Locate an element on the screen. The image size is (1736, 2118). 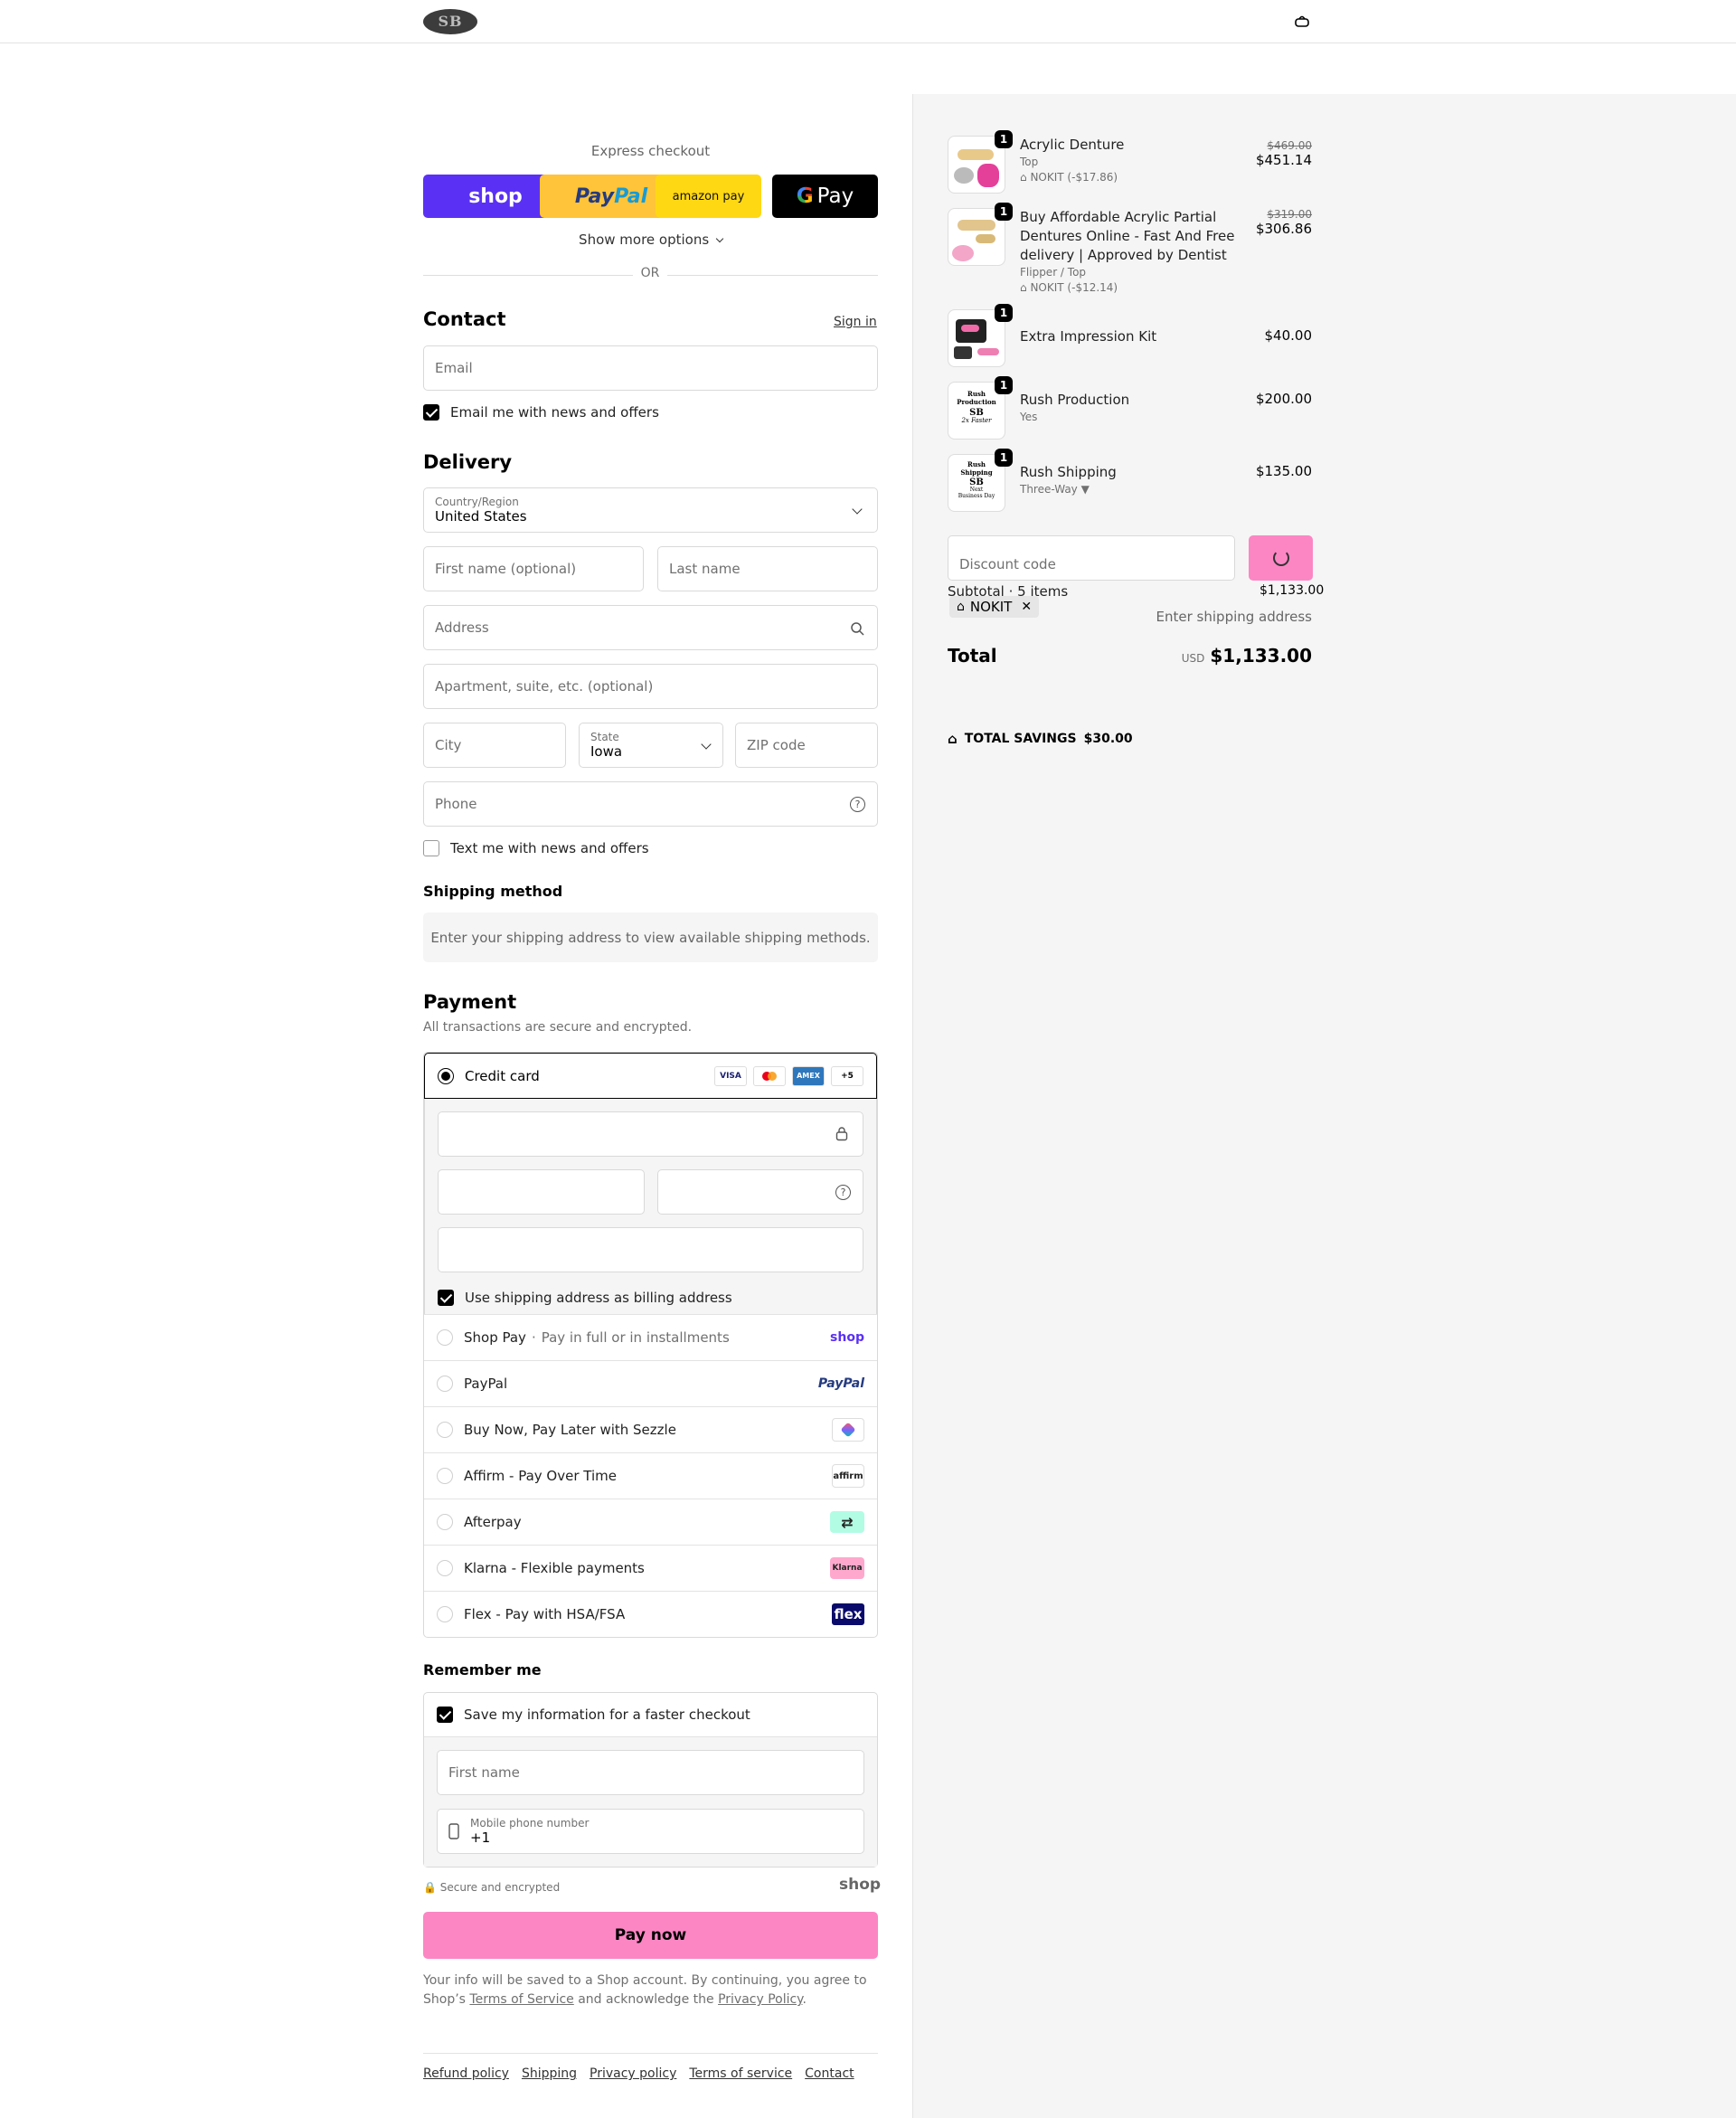
privacy-policy-footer-link: Privacy policy is located at coordinates (633, 2073).